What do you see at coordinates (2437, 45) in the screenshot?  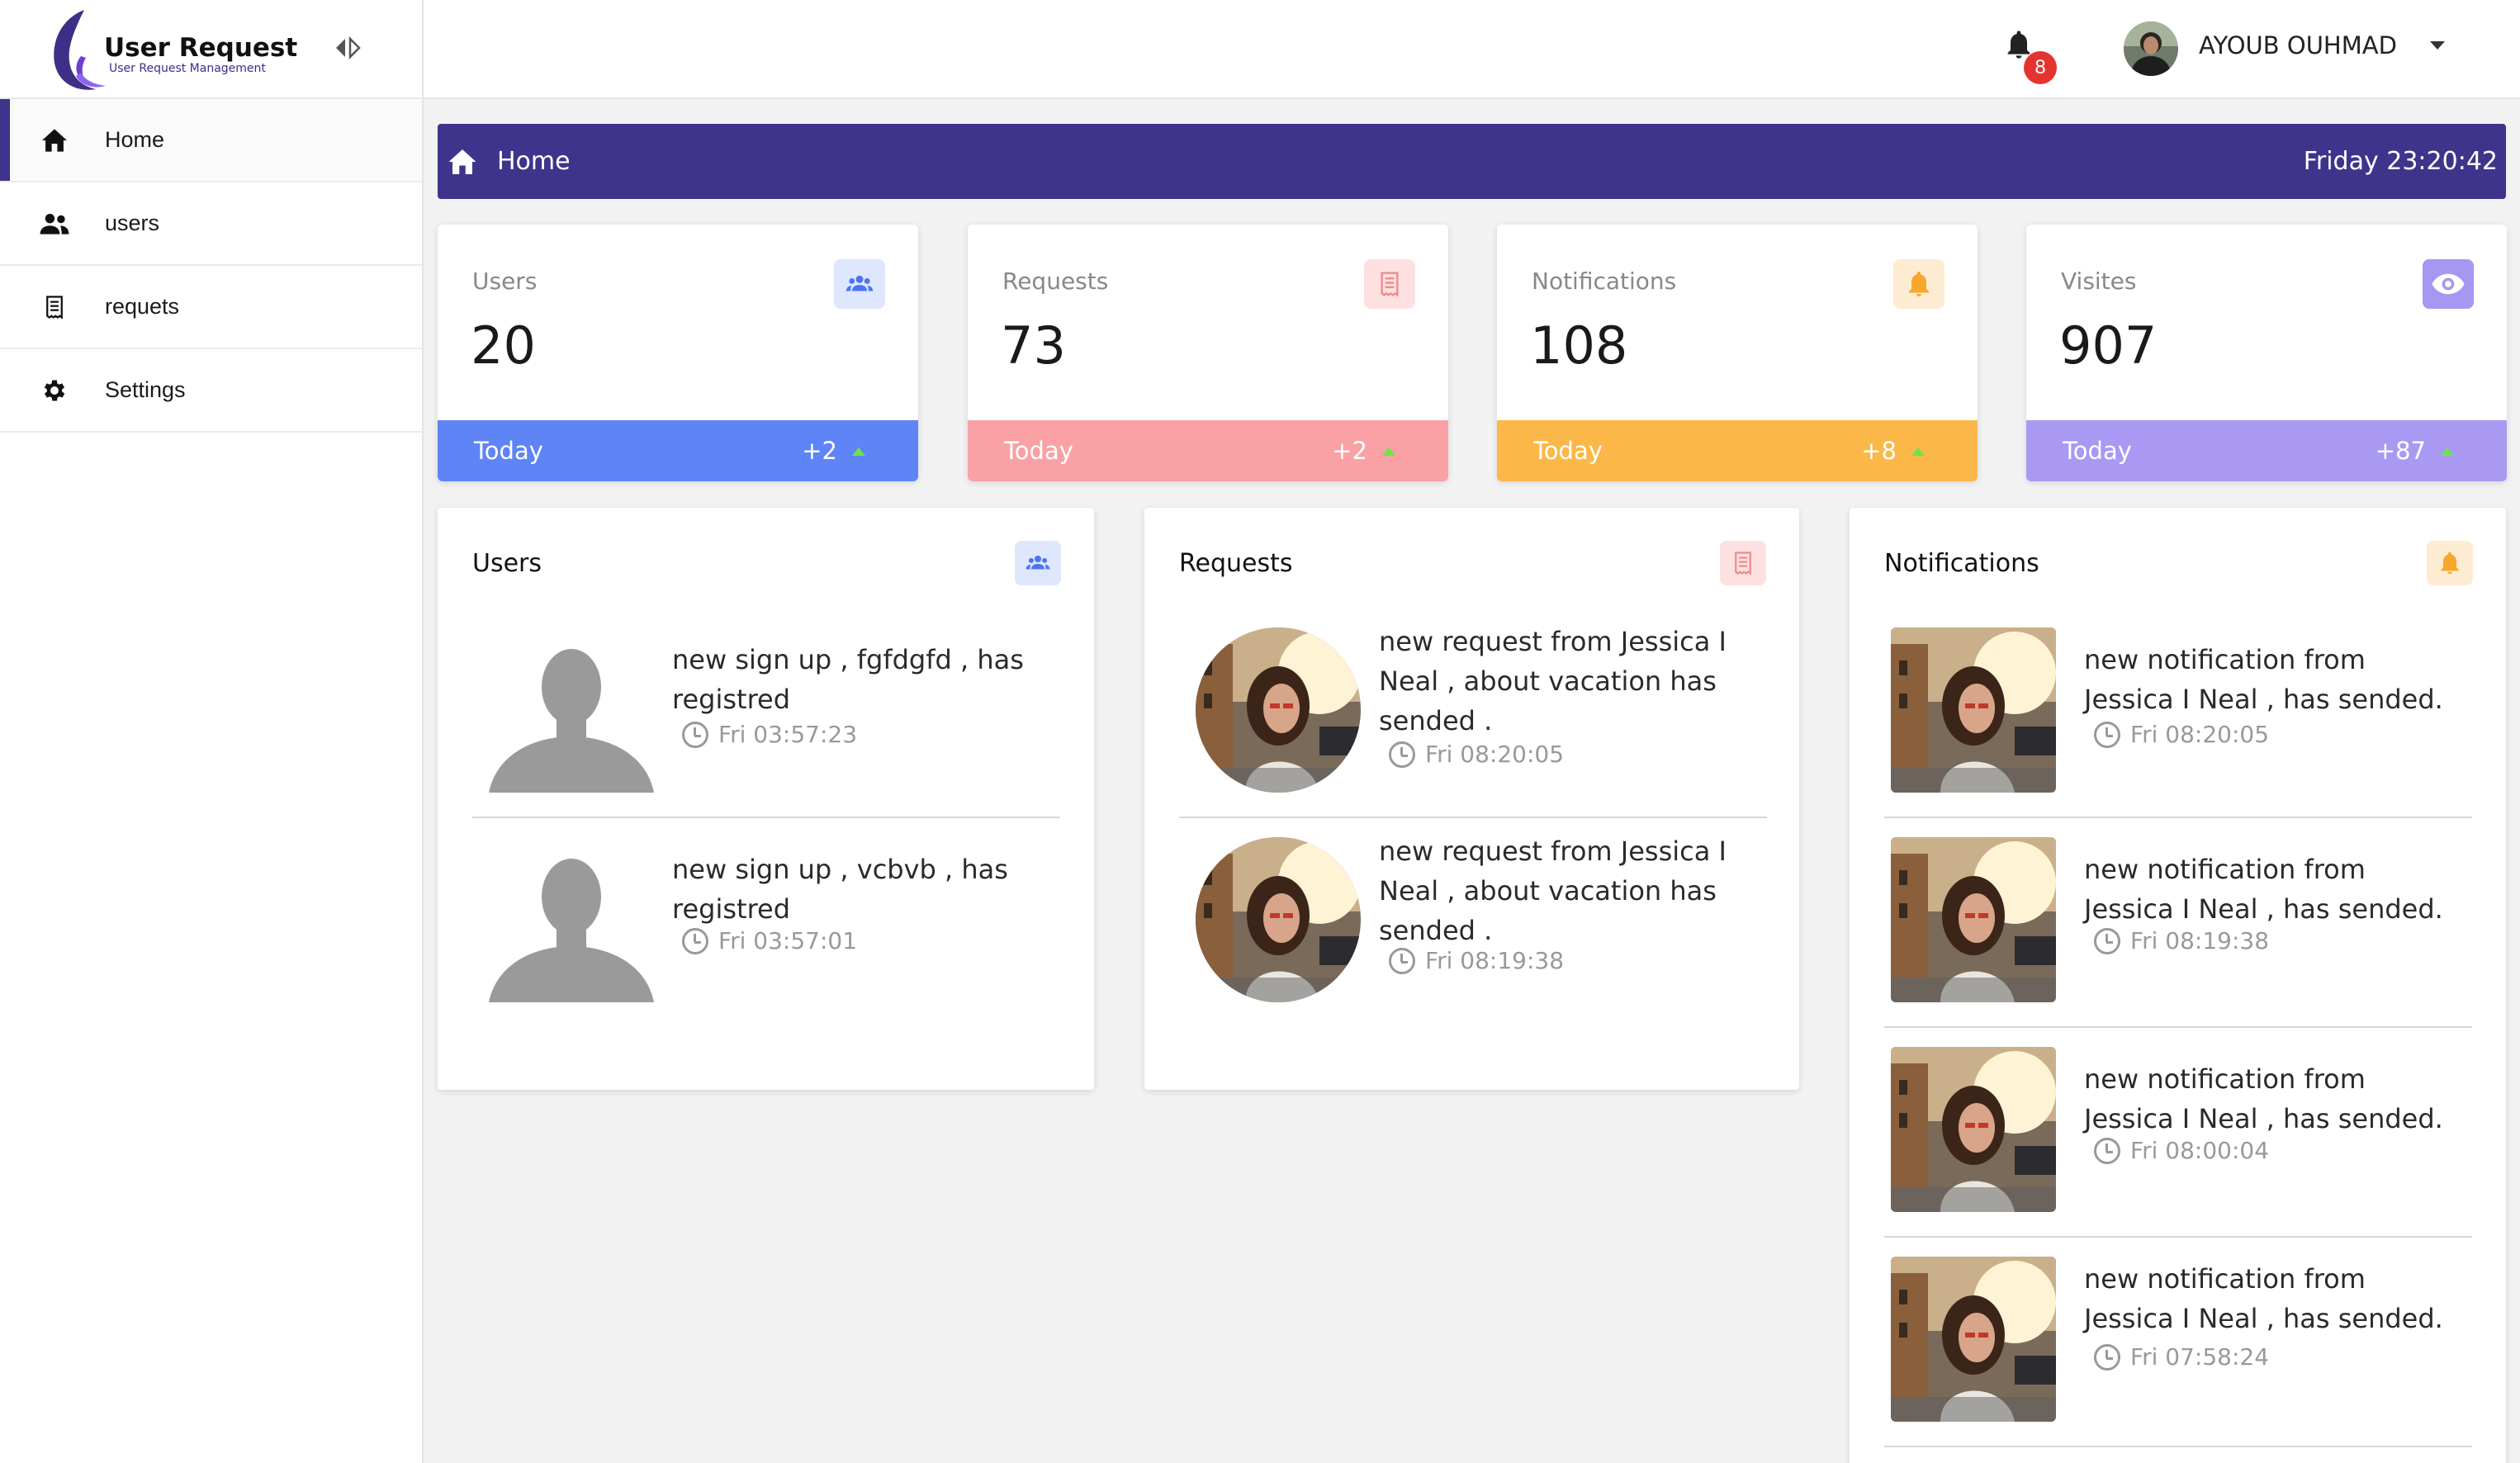 I see `chevron-down-icon` at bounding box center [2437, 45].